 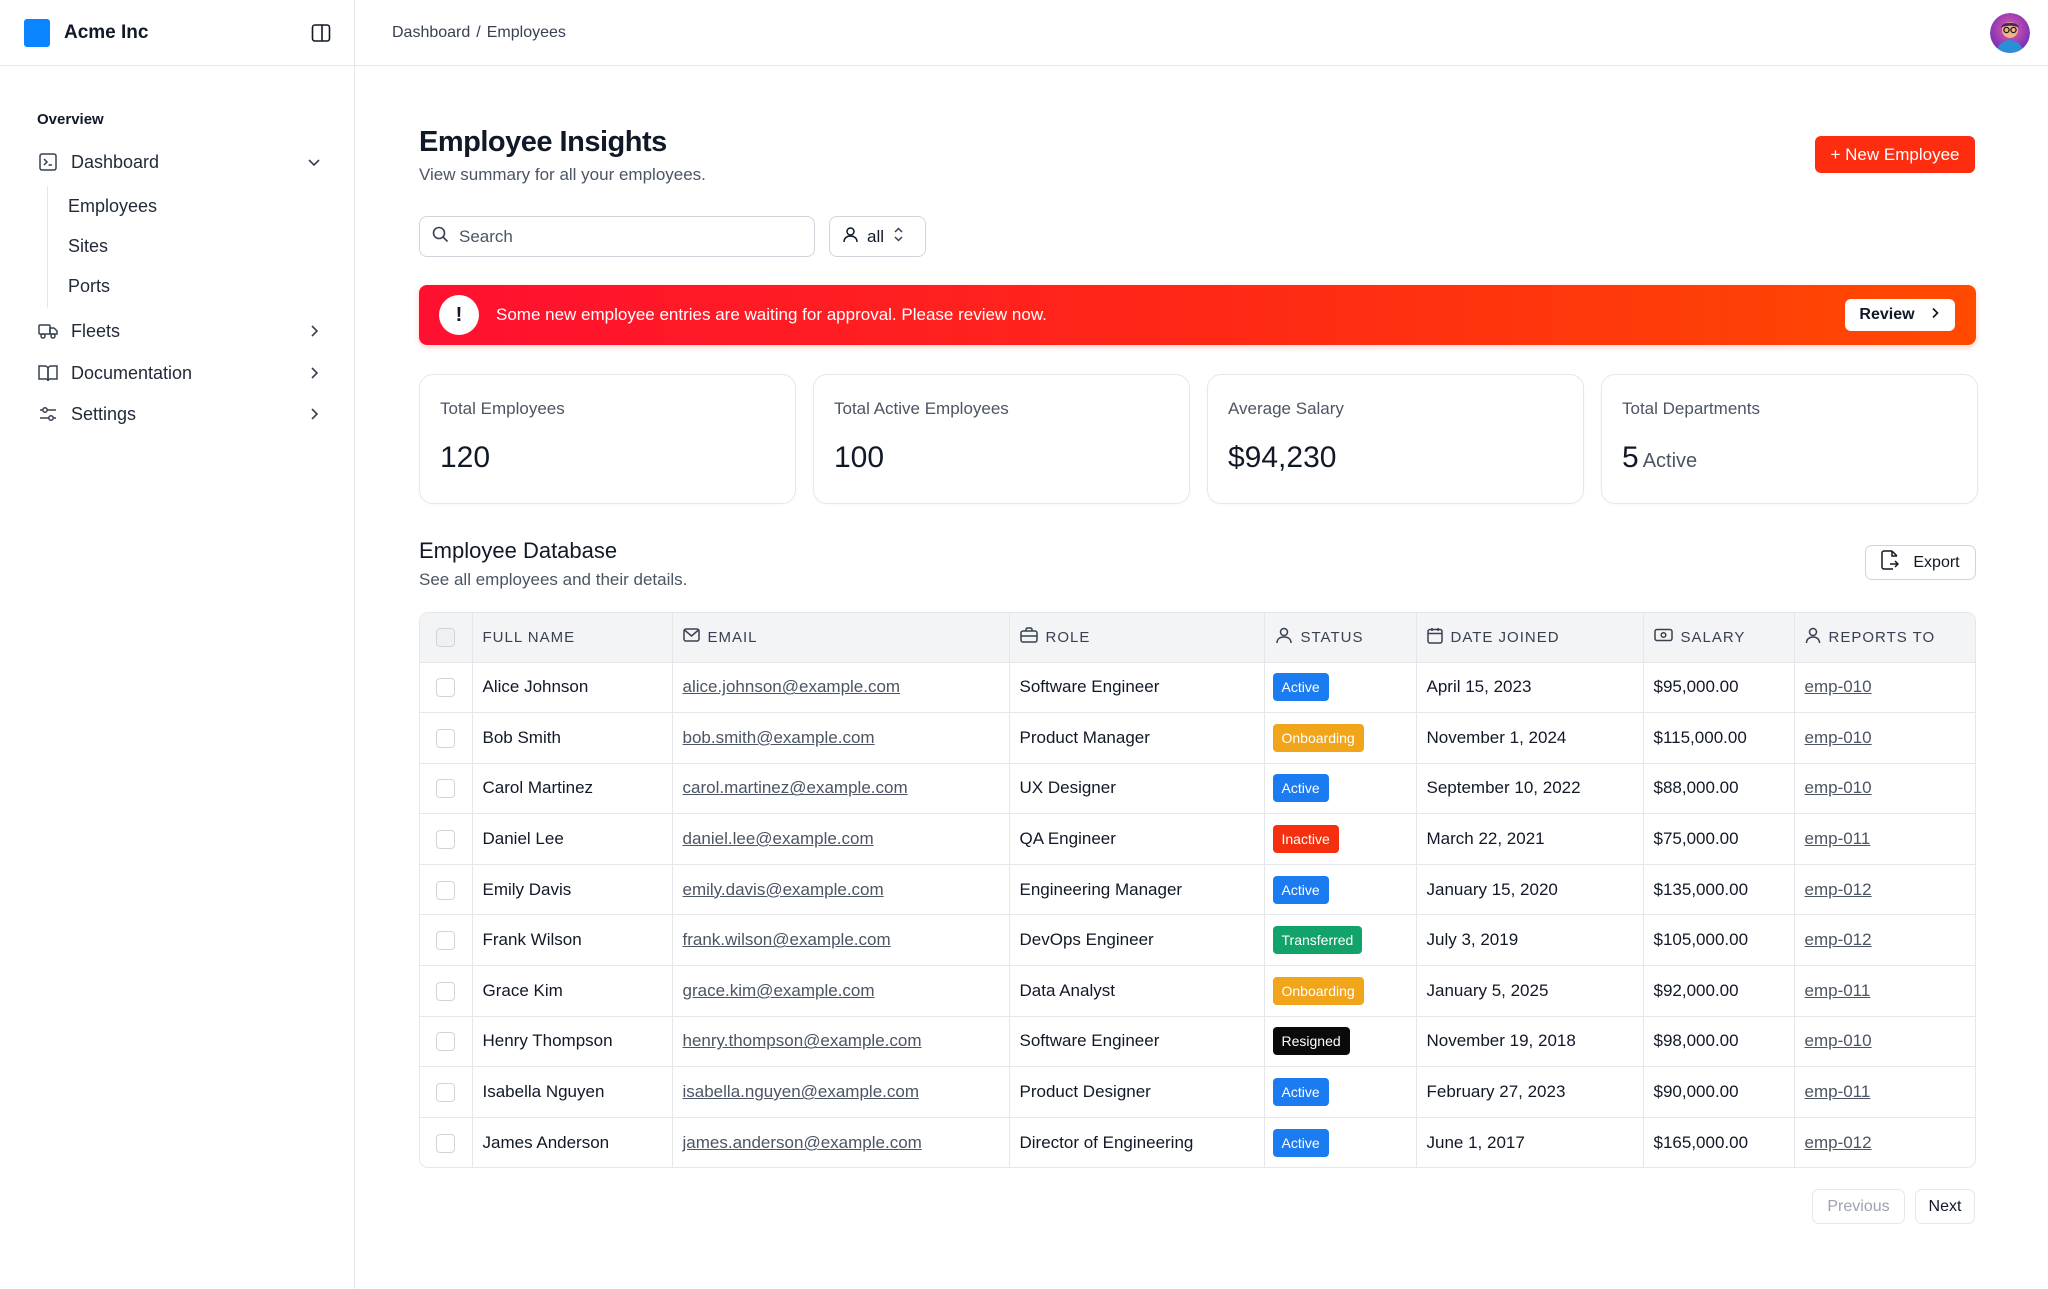 I want to click on sidebar-item-documentation: Documentation, so click(x=181, y=373).